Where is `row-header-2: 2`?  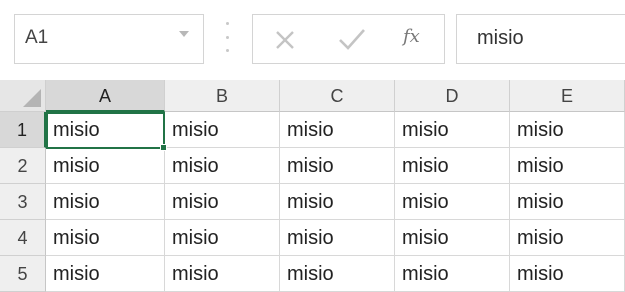 row-header-2: 2 is located at coordinates (23, 166).